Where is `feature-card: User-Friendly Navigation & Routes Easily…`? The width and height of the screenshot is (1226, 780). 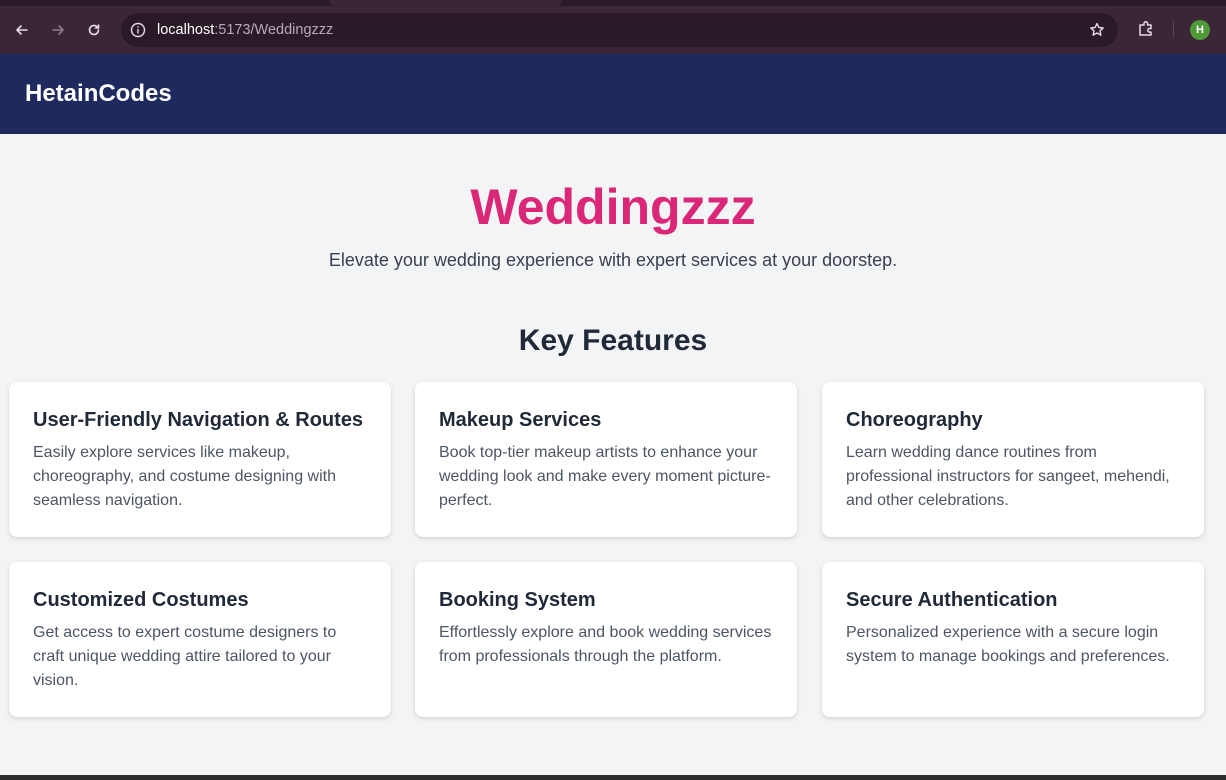
feature-card: User-Friendly Navigation & Routes Easily… is located at coordinates (200, 459).